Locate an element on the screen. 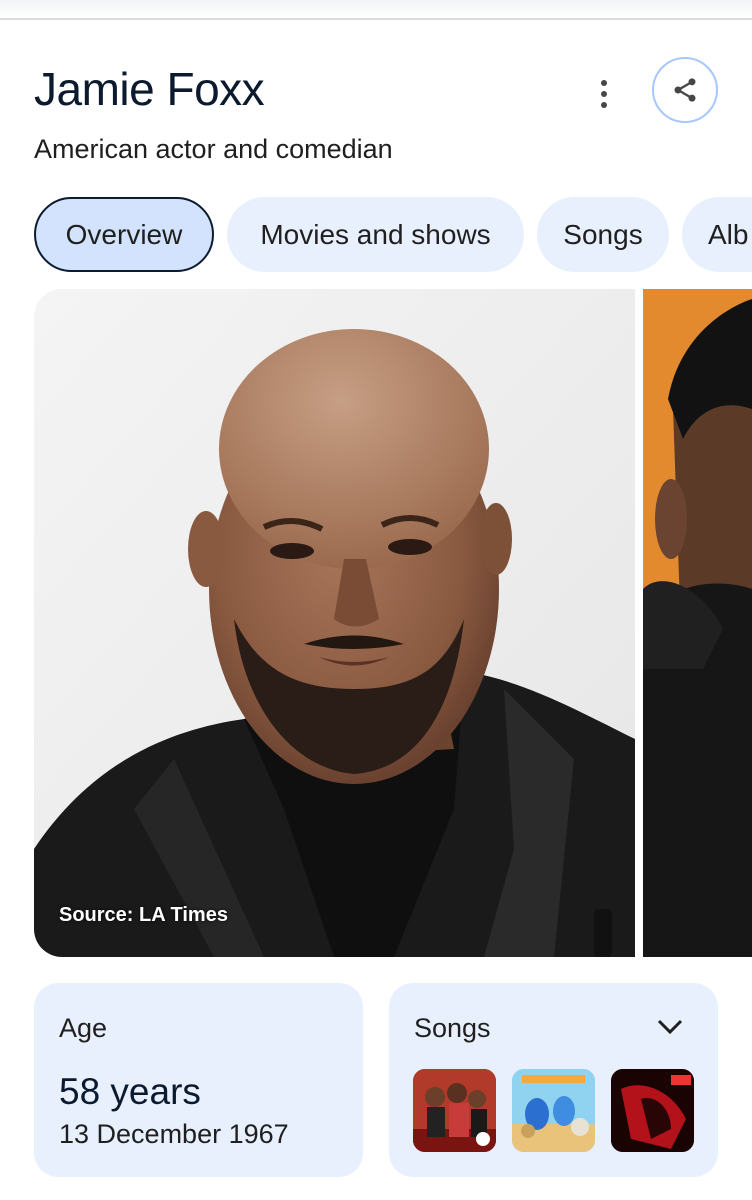  birth-date: 13 December 1967 is located at coordinates (174, 1134).